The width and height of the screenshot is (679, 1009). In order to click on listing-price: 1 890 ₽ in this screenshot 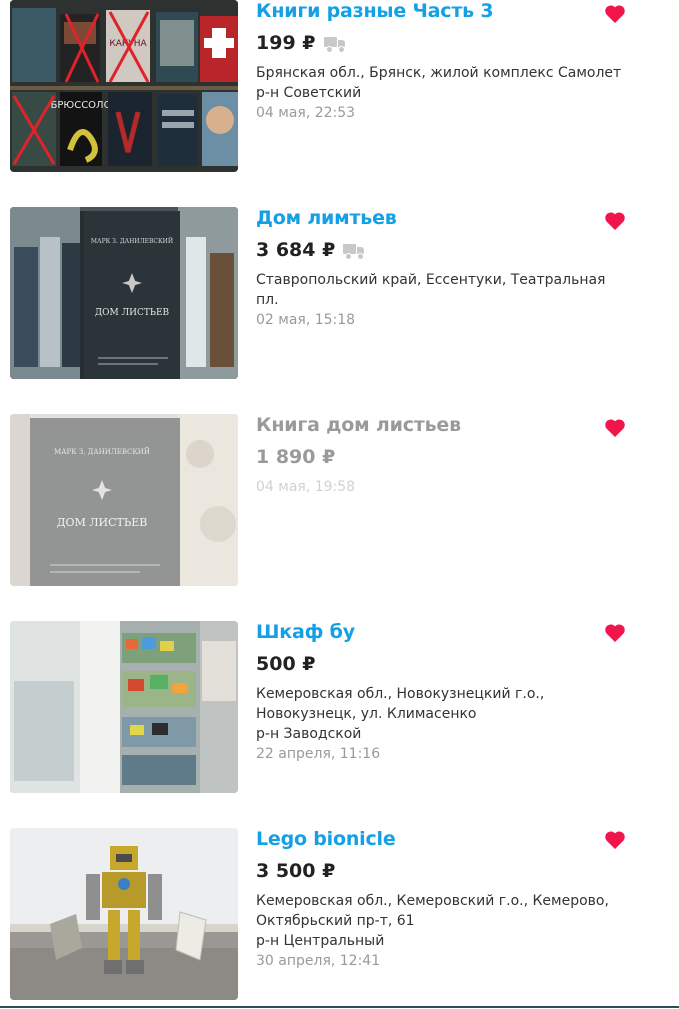, I will do `click(296, 457)`.